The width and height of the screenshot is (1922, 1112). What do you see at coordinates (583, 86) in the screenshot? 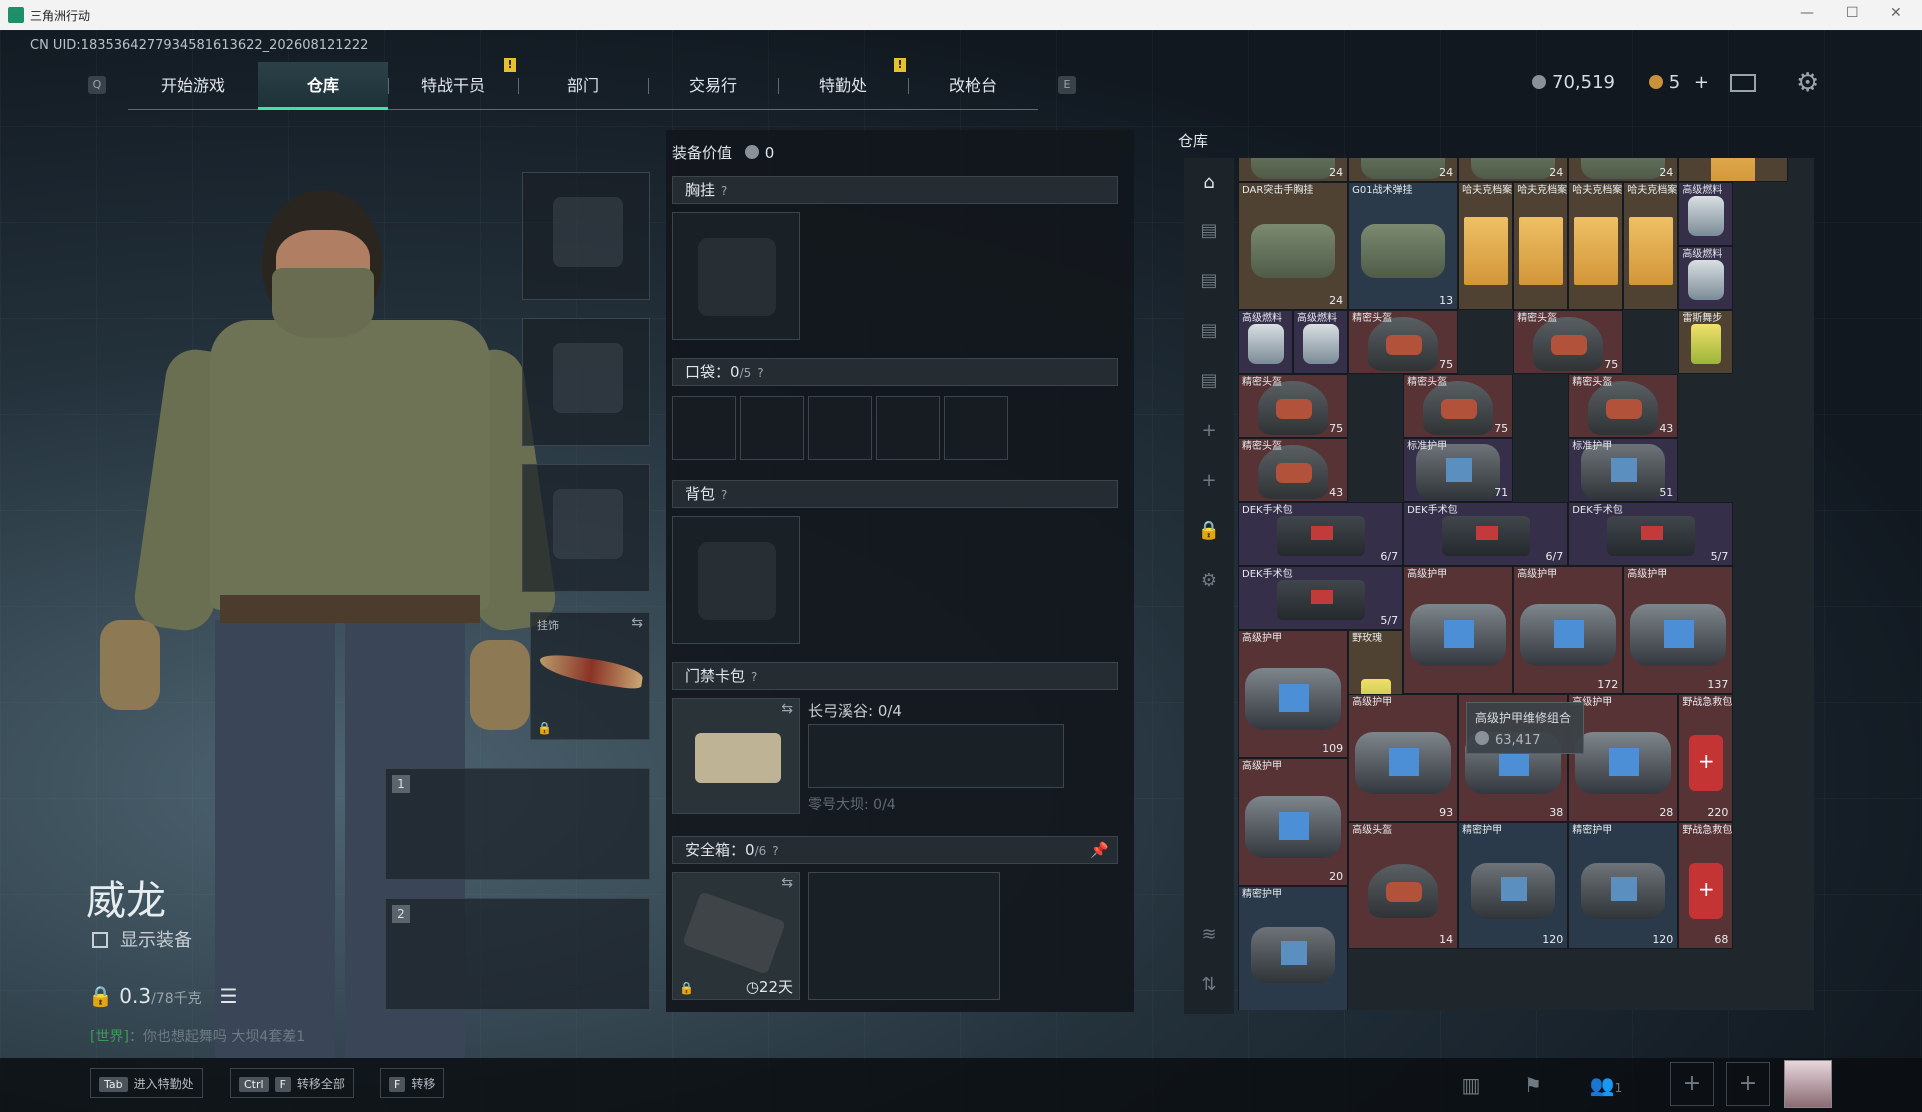
I see `tab-department: 部门` at bounding box center [583, 86].